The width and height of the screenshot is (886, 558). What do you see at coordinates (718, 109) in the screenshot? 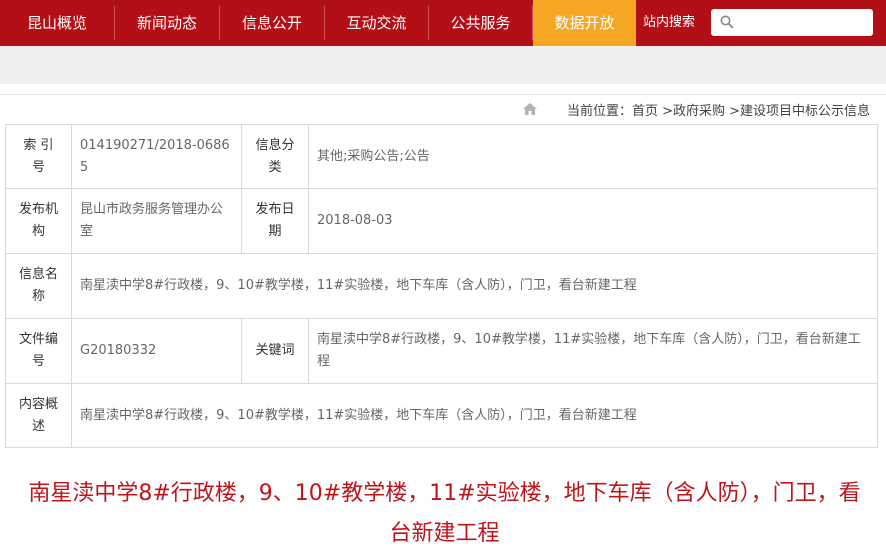
I see `breadcrumb-text: 当前位置：首页 >政府采购 >建设项目中标公示信息` at bounding box center [718, 109].